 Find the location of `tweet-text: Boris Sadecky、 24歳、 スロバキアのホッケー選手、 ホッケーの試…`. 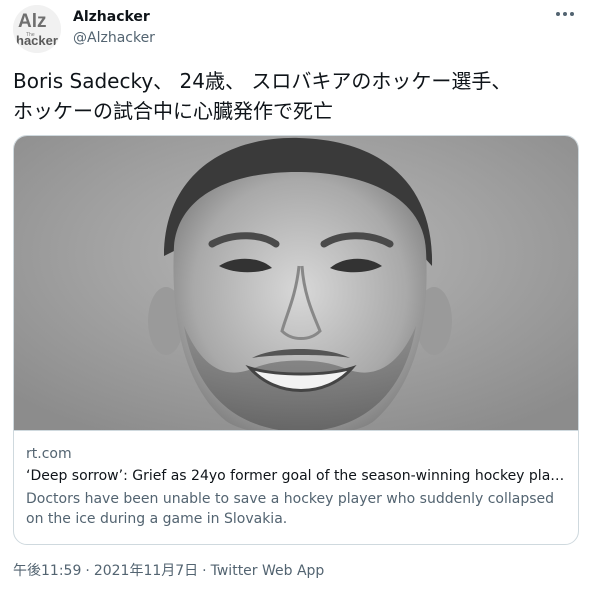

tweet-text: Boris Sadecky、 24歳、 スロバキアのホッケー選手、 ホッケーの試… is located at coordinates (296, 96).